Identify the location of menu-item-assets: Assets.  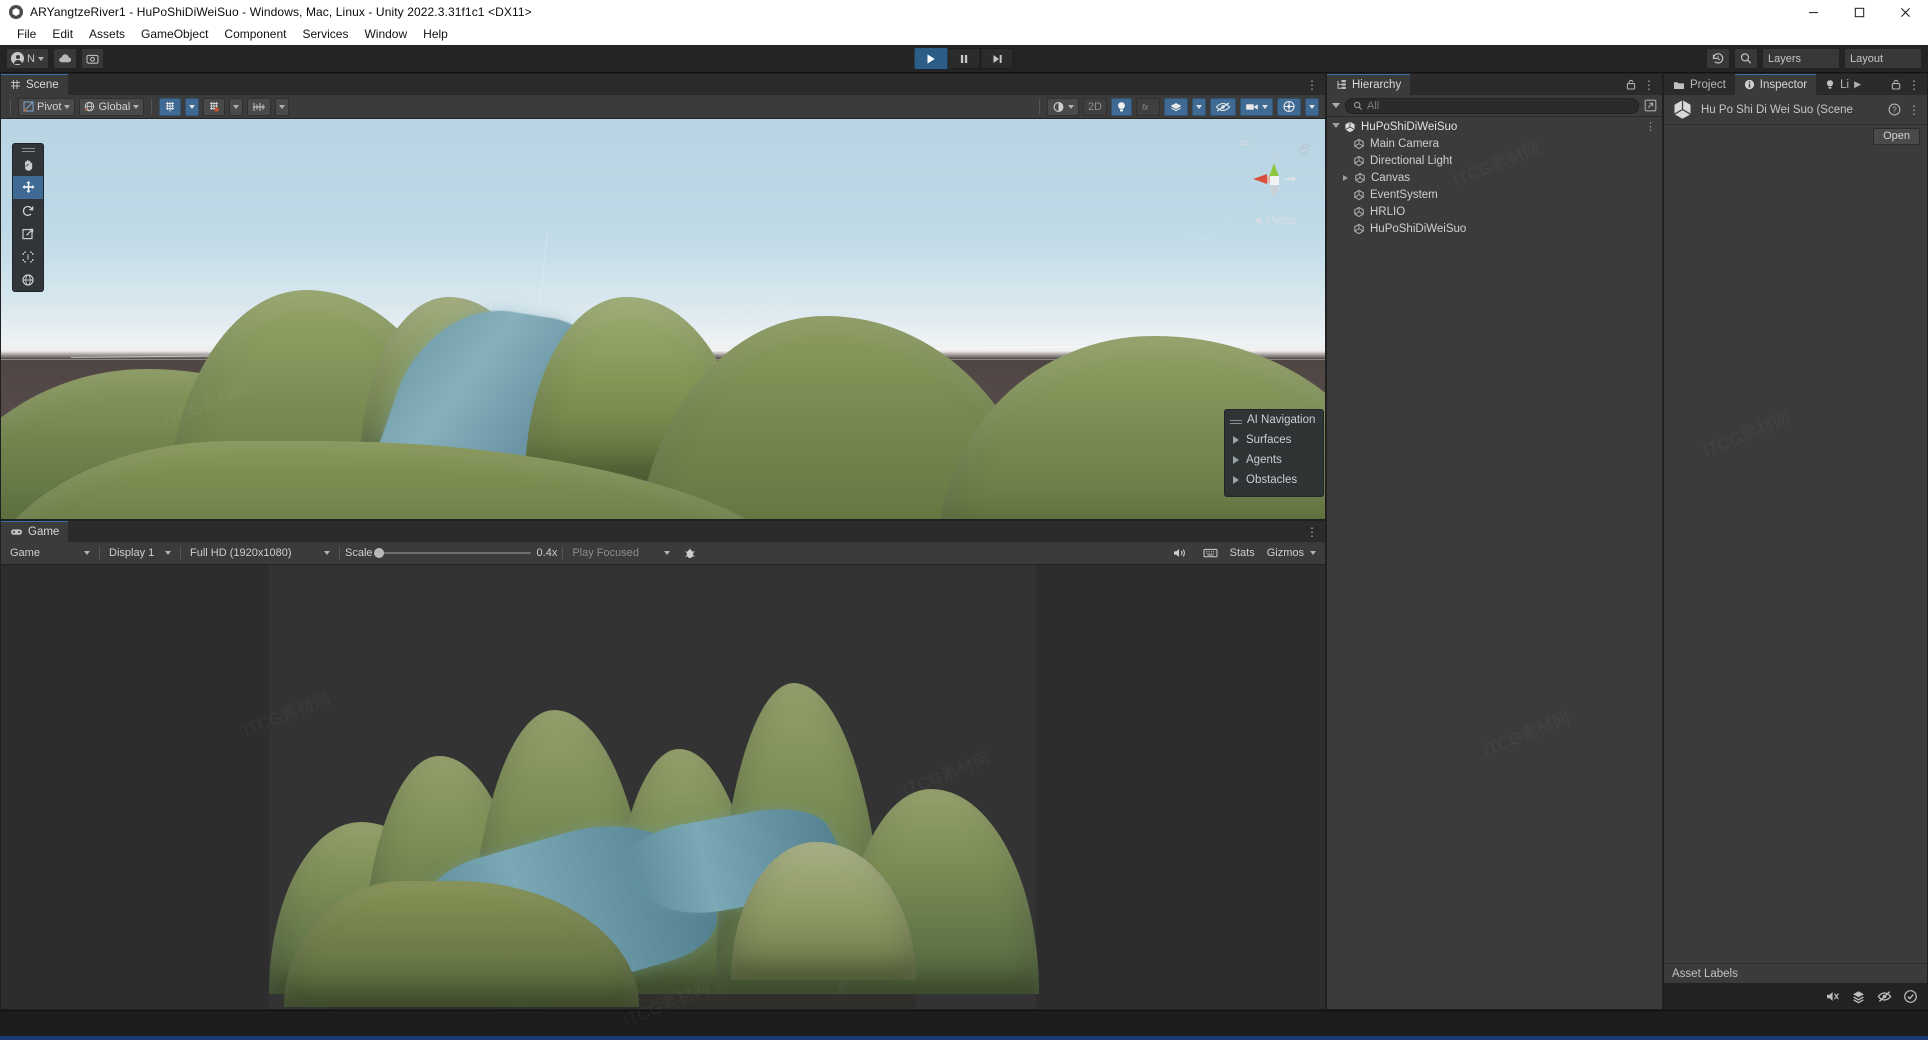
(107, 34).